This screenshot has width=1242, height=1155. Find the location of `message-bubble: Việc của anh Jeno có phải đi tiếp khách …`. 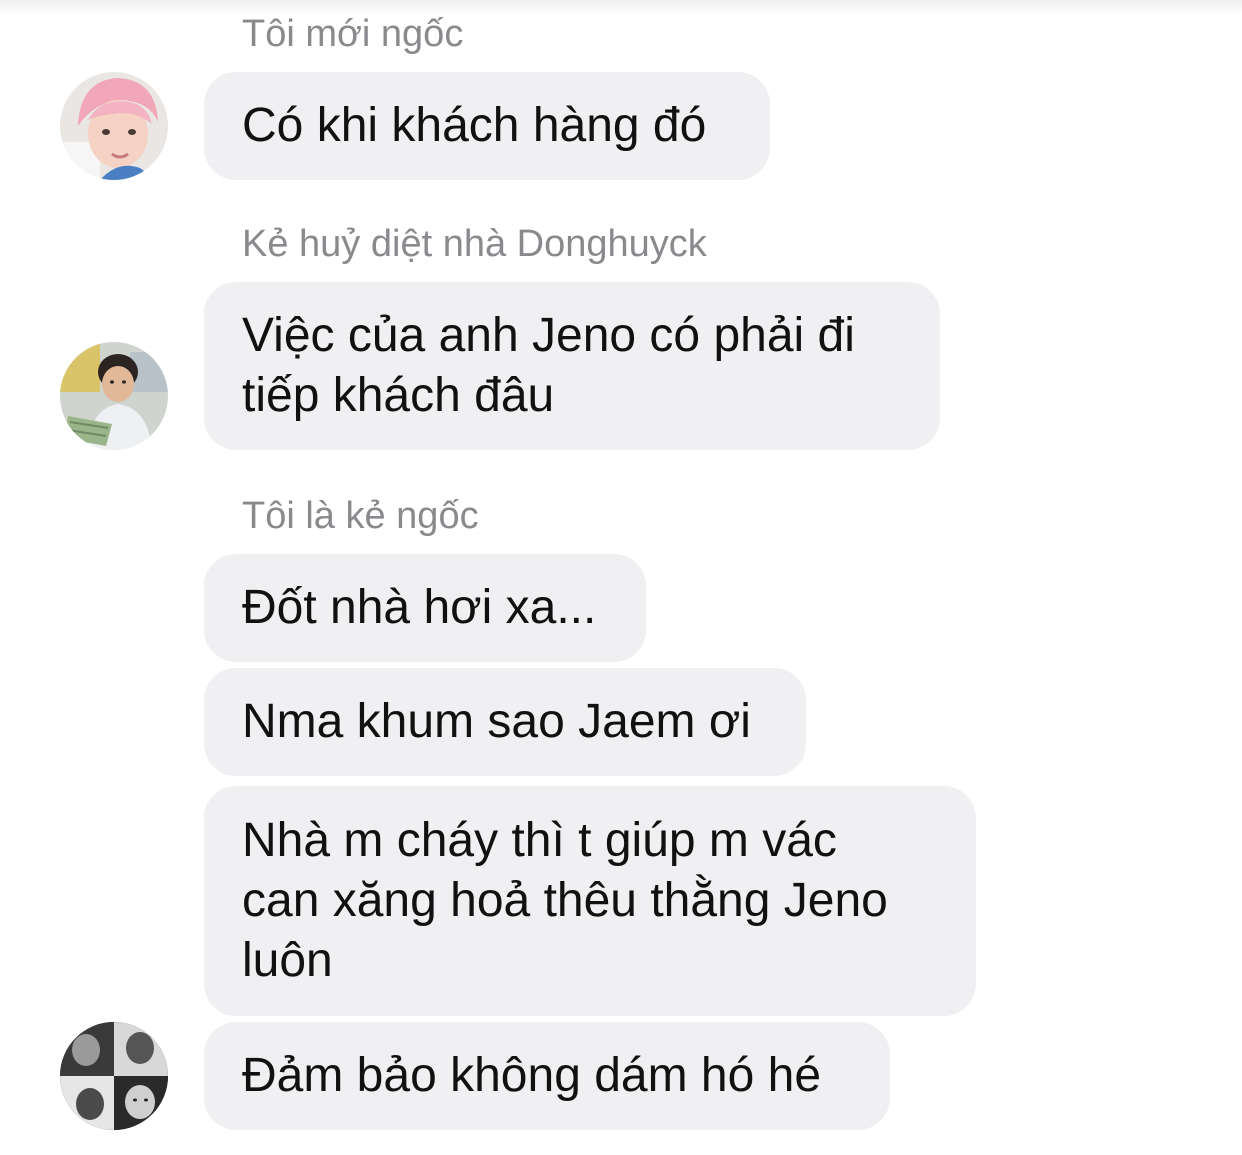

message-bubble: Việc của anh Jeno có phải đi tiếp khách … is located at coordinates (572, 366).